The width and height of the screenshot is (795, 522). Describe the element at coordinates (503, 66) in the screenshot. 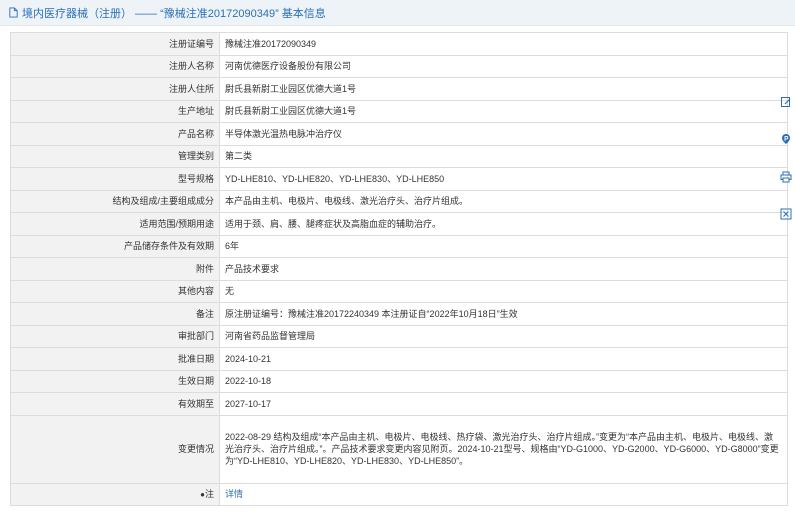

I see `field-value: 河南优德医疗设备股份有限公司` at that location.